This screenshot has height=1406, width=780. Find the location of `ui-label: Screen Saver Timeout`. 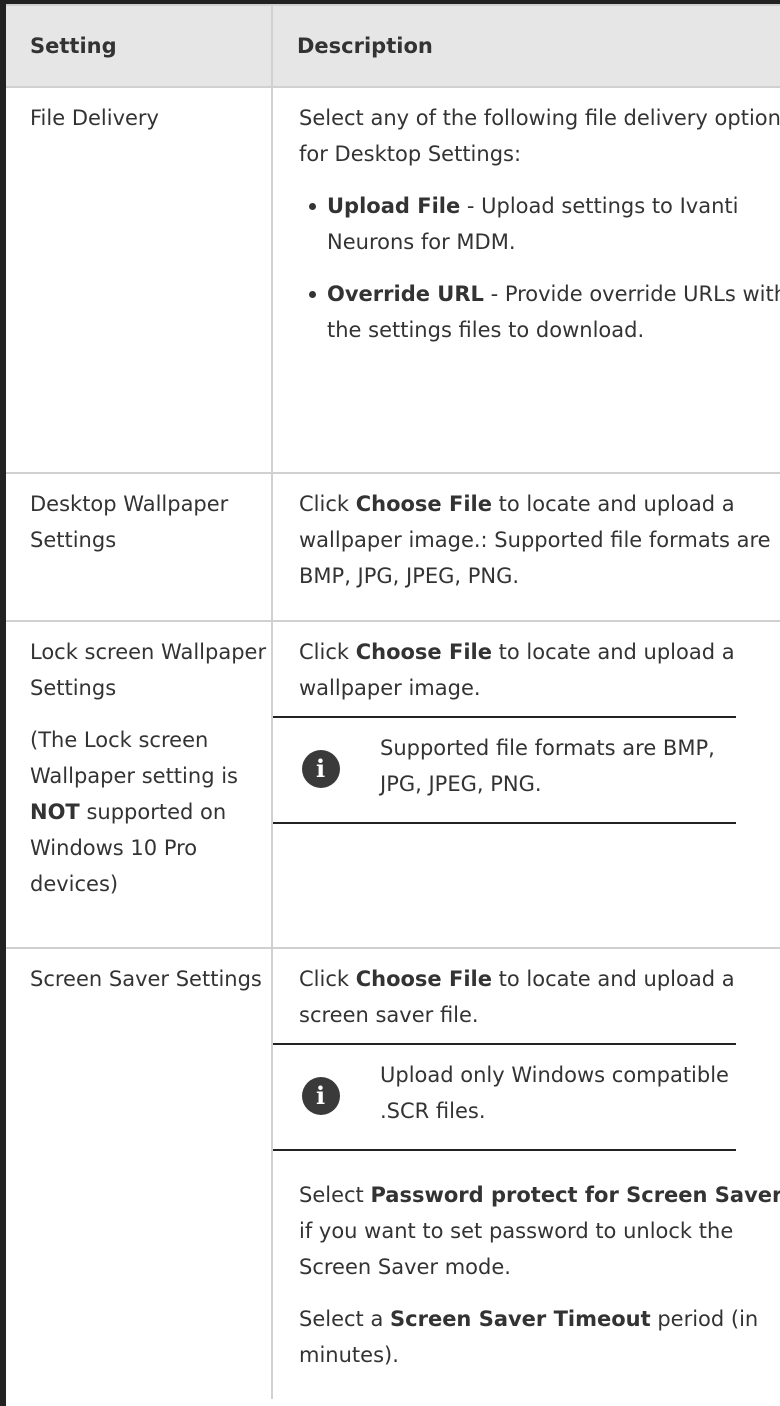

ui-label: Screen Saver Timeout is located at coordinates (520, 1319).